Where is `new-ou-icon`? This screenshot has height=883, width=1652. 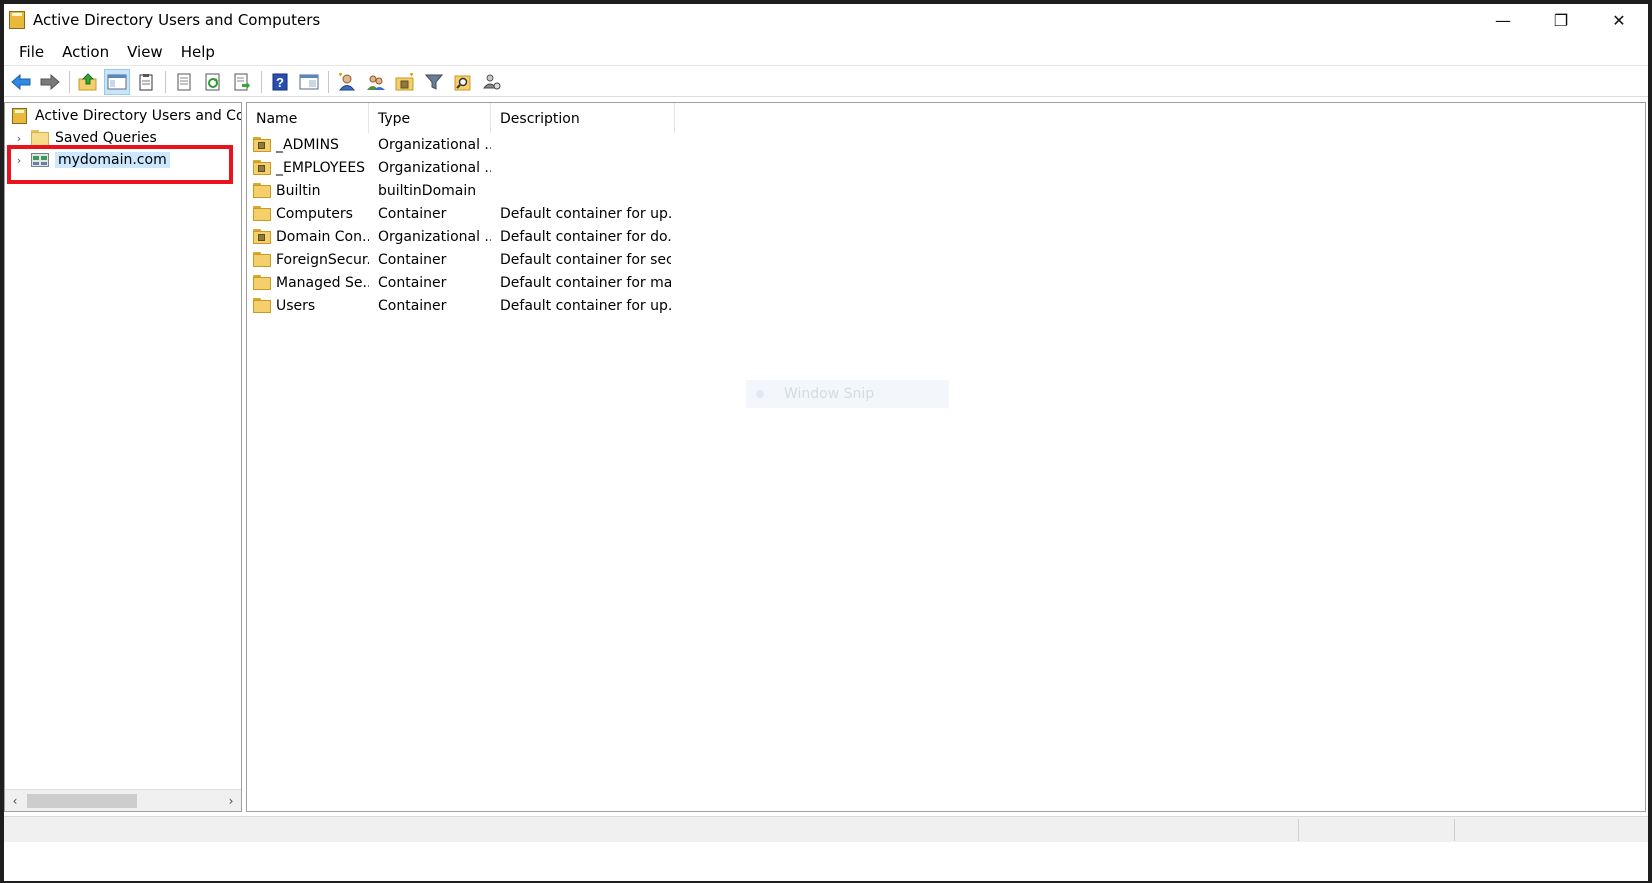
new-ou-icon is located at coordinates (404, 81).